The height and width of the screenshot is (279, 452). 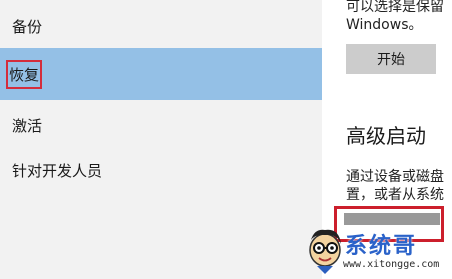 I want to click on sidebar-item-label: 备份, so click(x=27, y=26).